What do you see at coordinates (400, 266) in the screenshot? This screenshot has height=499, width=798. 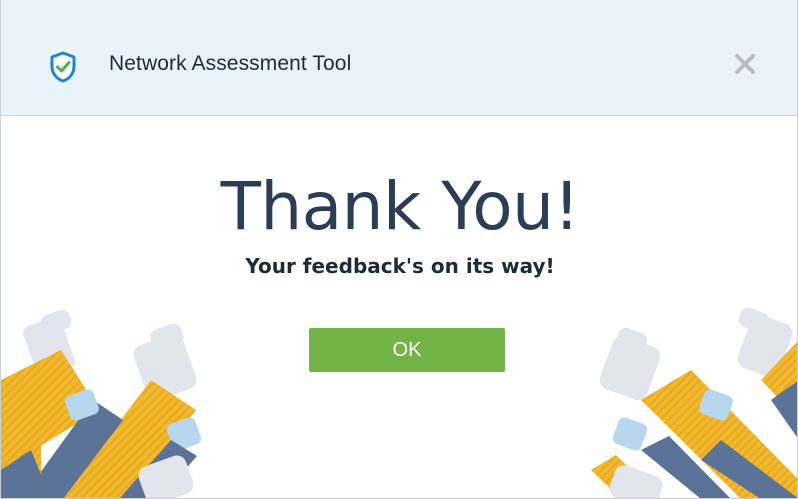 I see `feedback-subheading: Your feedback's on its way!` at bounding box center [400, 266].